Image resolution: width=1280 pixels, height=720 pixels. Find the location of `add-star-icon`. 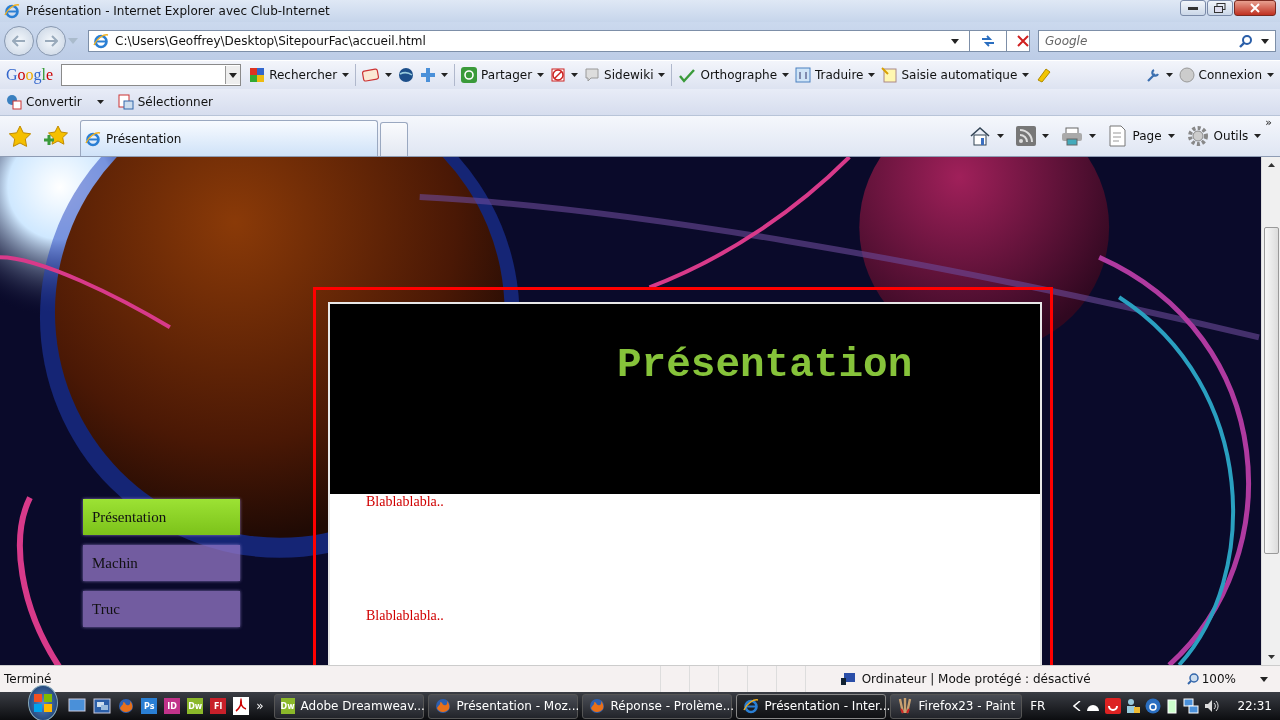

add-star-icon is located at coordinates (56, 136).